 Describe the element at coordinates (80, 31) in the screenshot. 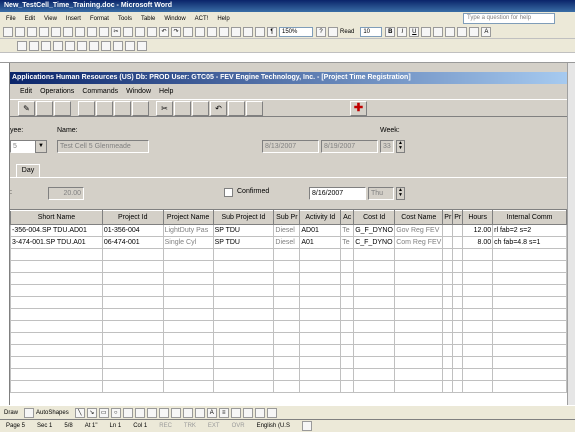

I see `print-preview-icon` at that location.